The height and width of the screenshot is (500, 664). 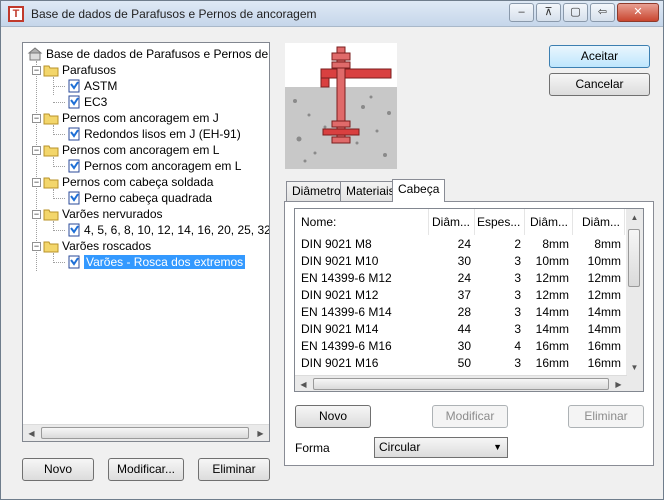 What do you see at coordinates (316, 191) in the screenshot?
I see `tab-diametro: Diâmetro` at bounding box center [316, 191].